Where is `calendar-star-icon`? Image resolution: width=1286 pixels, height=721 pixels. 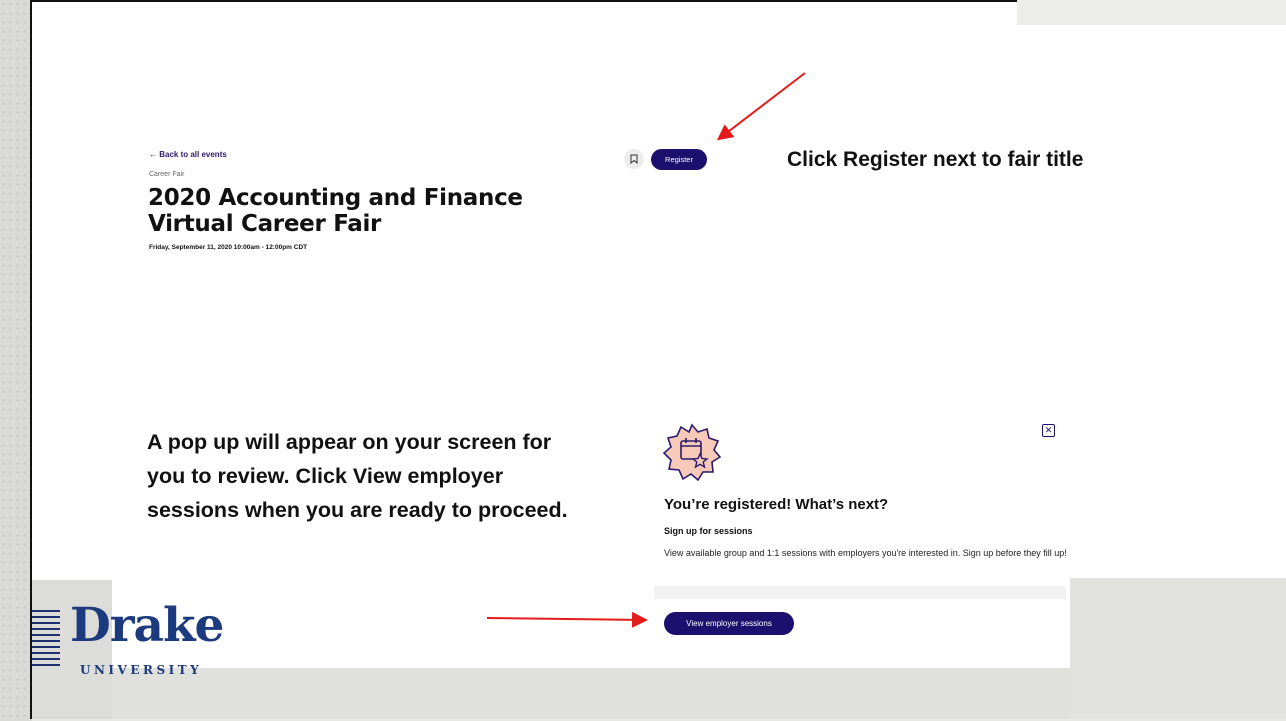
calendar-star-icon is located at coordinates (692, 452).